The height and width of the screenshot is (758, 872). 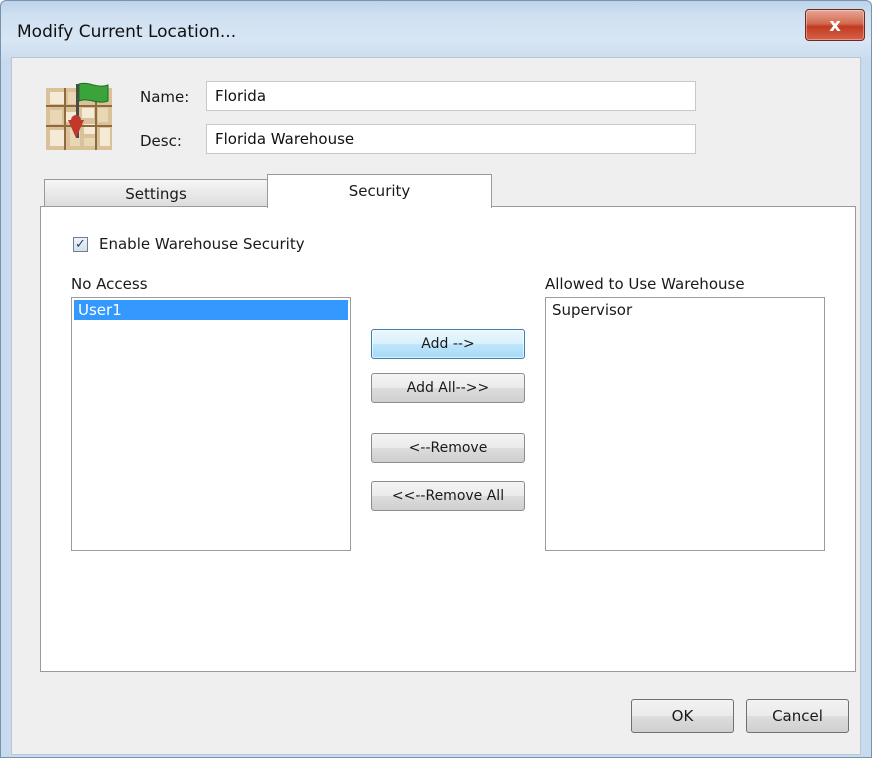 What do you see at coordinates (436, 29) in the screenshot?
I see `title-bar: Modify Current Location... x` at bounding box center [436, 29].